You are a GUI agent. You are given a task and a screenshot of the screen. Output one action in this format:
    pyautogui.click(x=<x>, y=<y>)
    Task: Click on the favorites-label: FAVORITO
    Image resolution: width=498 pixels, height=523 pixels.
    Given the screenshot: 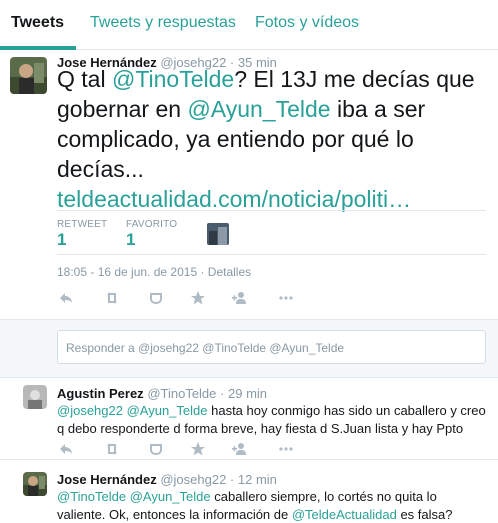 What is the action you would take?
    pyautogui.click(x=152, y=224)
    